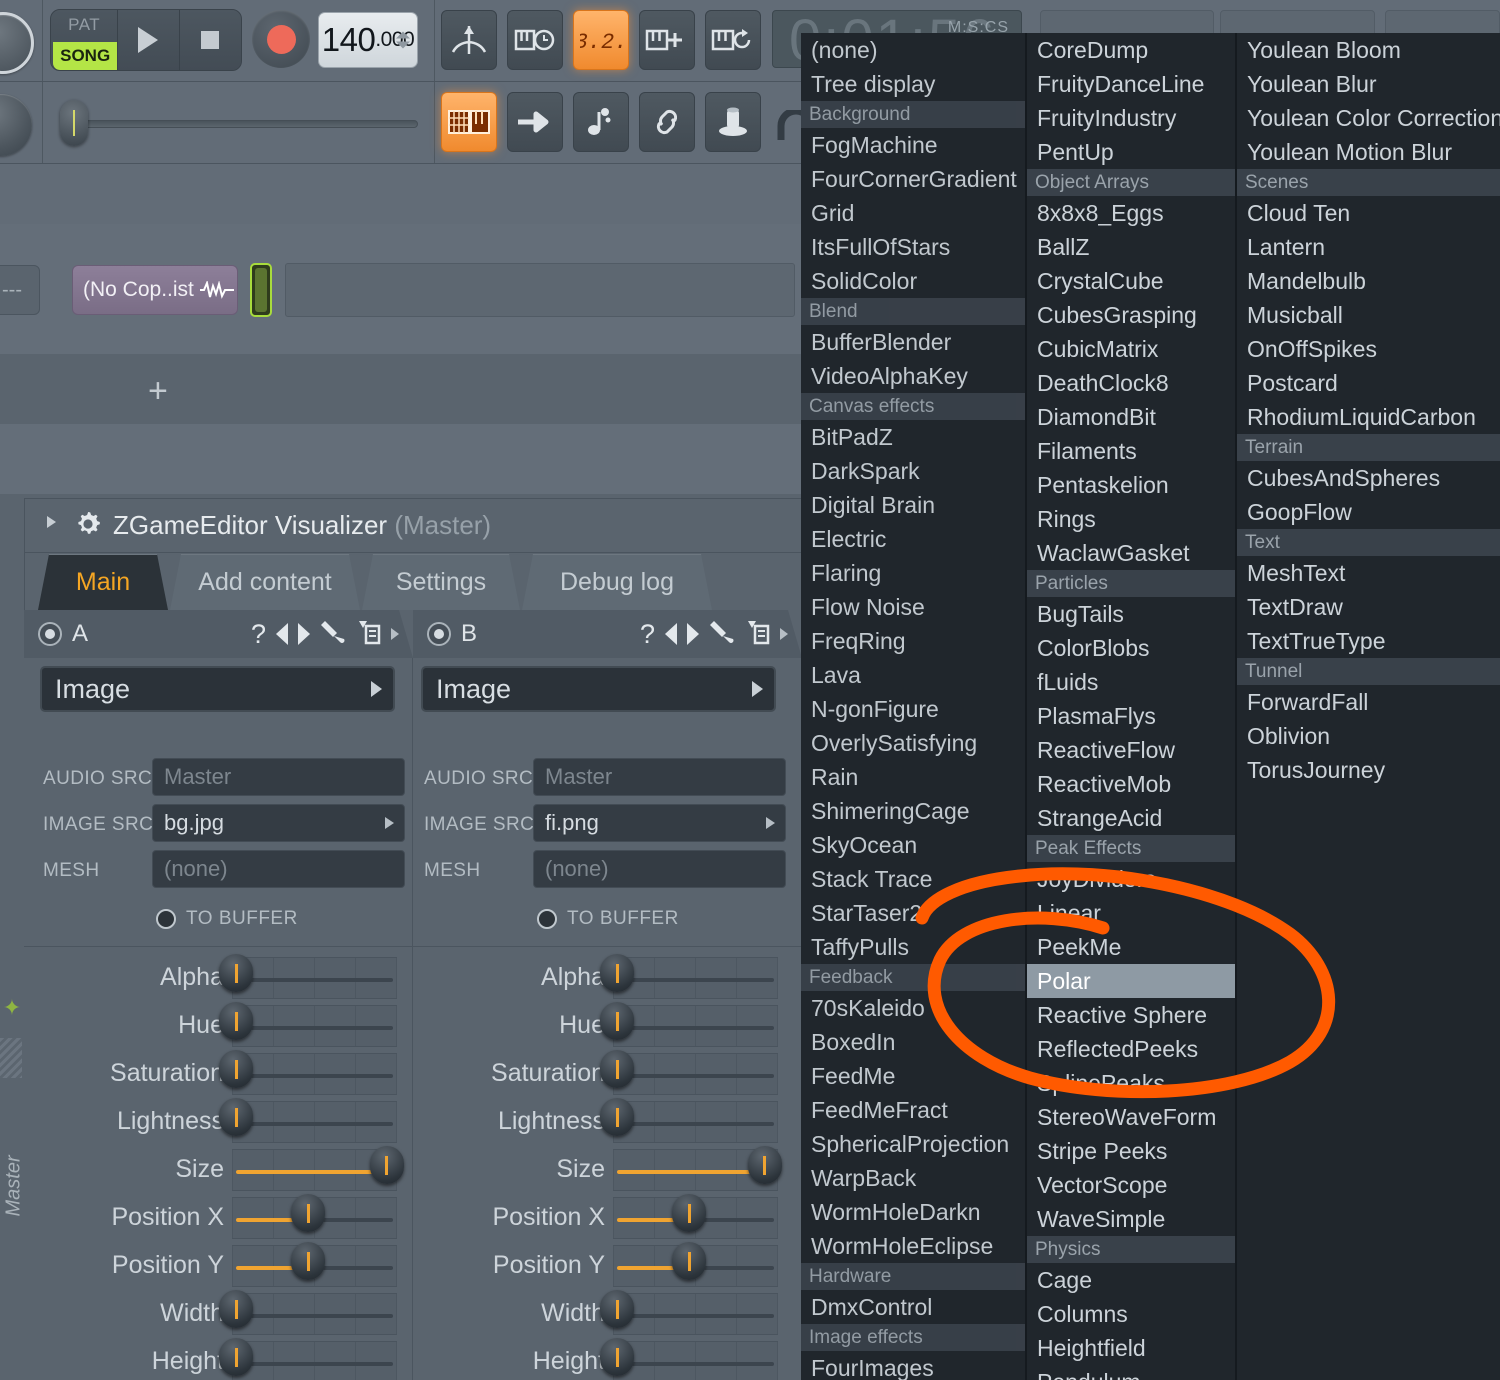  I want to click on menu-item-youlean-color-correction: Youlean Color Correction, so click(1368, 118).